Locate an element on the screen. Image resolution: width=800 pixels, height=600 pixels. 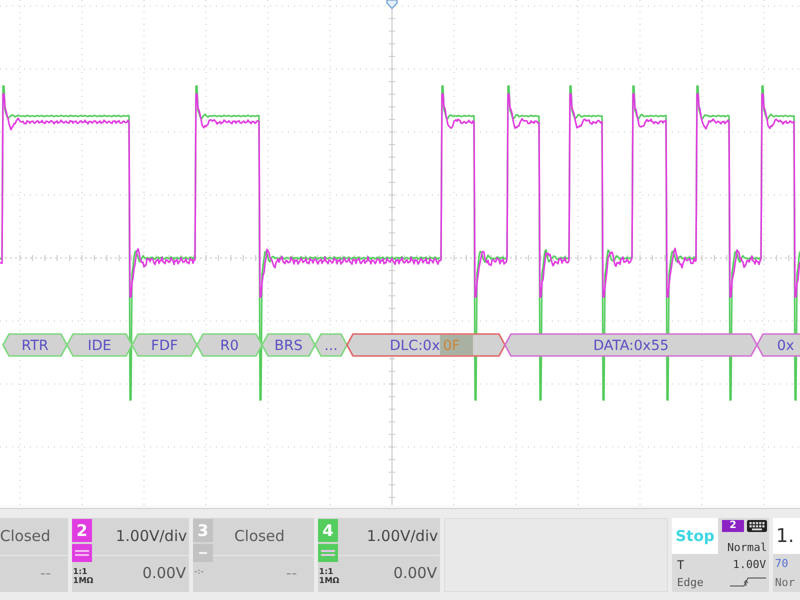
decoded-field: 0x is located at coordinates (778, 345).